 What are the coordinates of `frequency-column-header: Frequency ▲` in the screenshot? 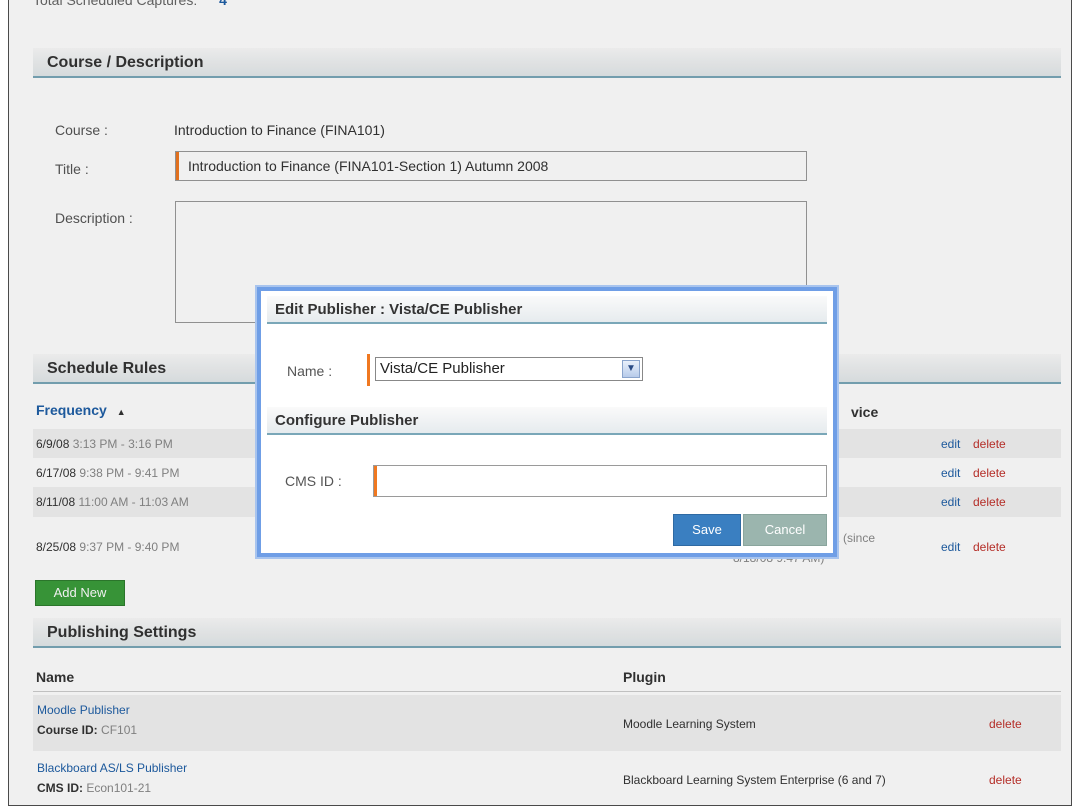 It's located at (81, 410).